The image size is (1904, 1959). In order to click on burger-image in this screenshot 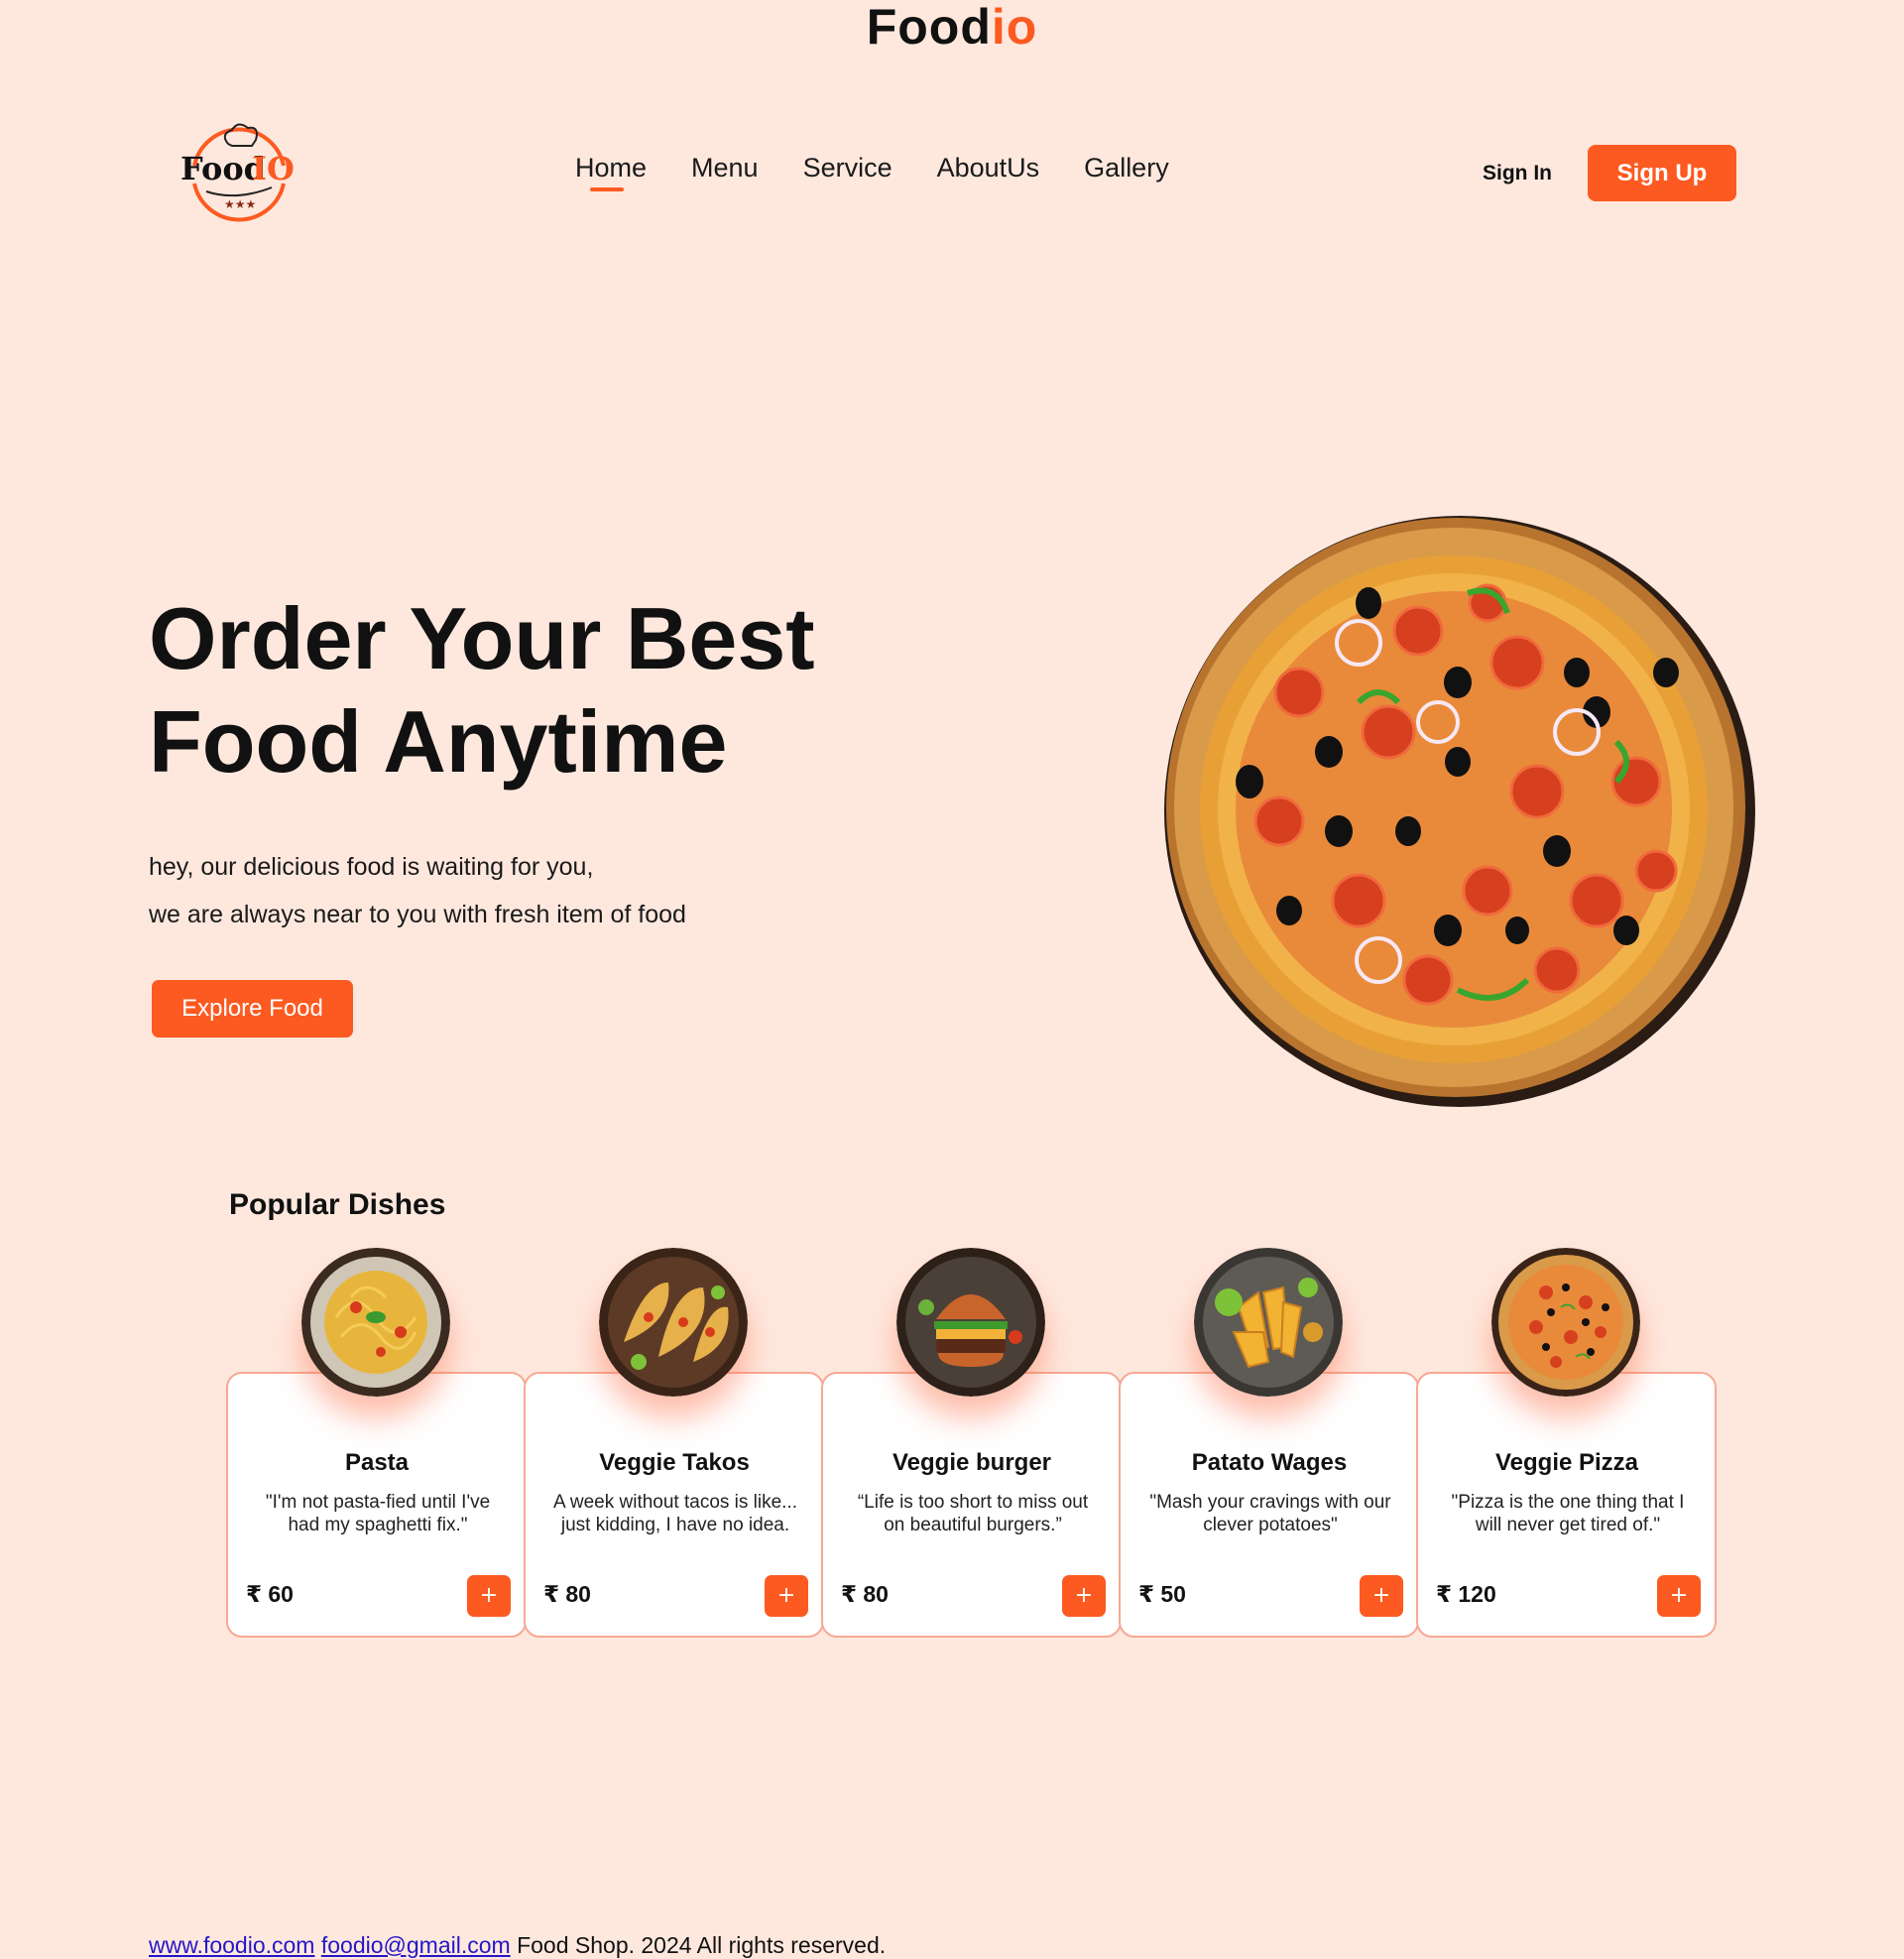, I will do `click(970, 1322)`.